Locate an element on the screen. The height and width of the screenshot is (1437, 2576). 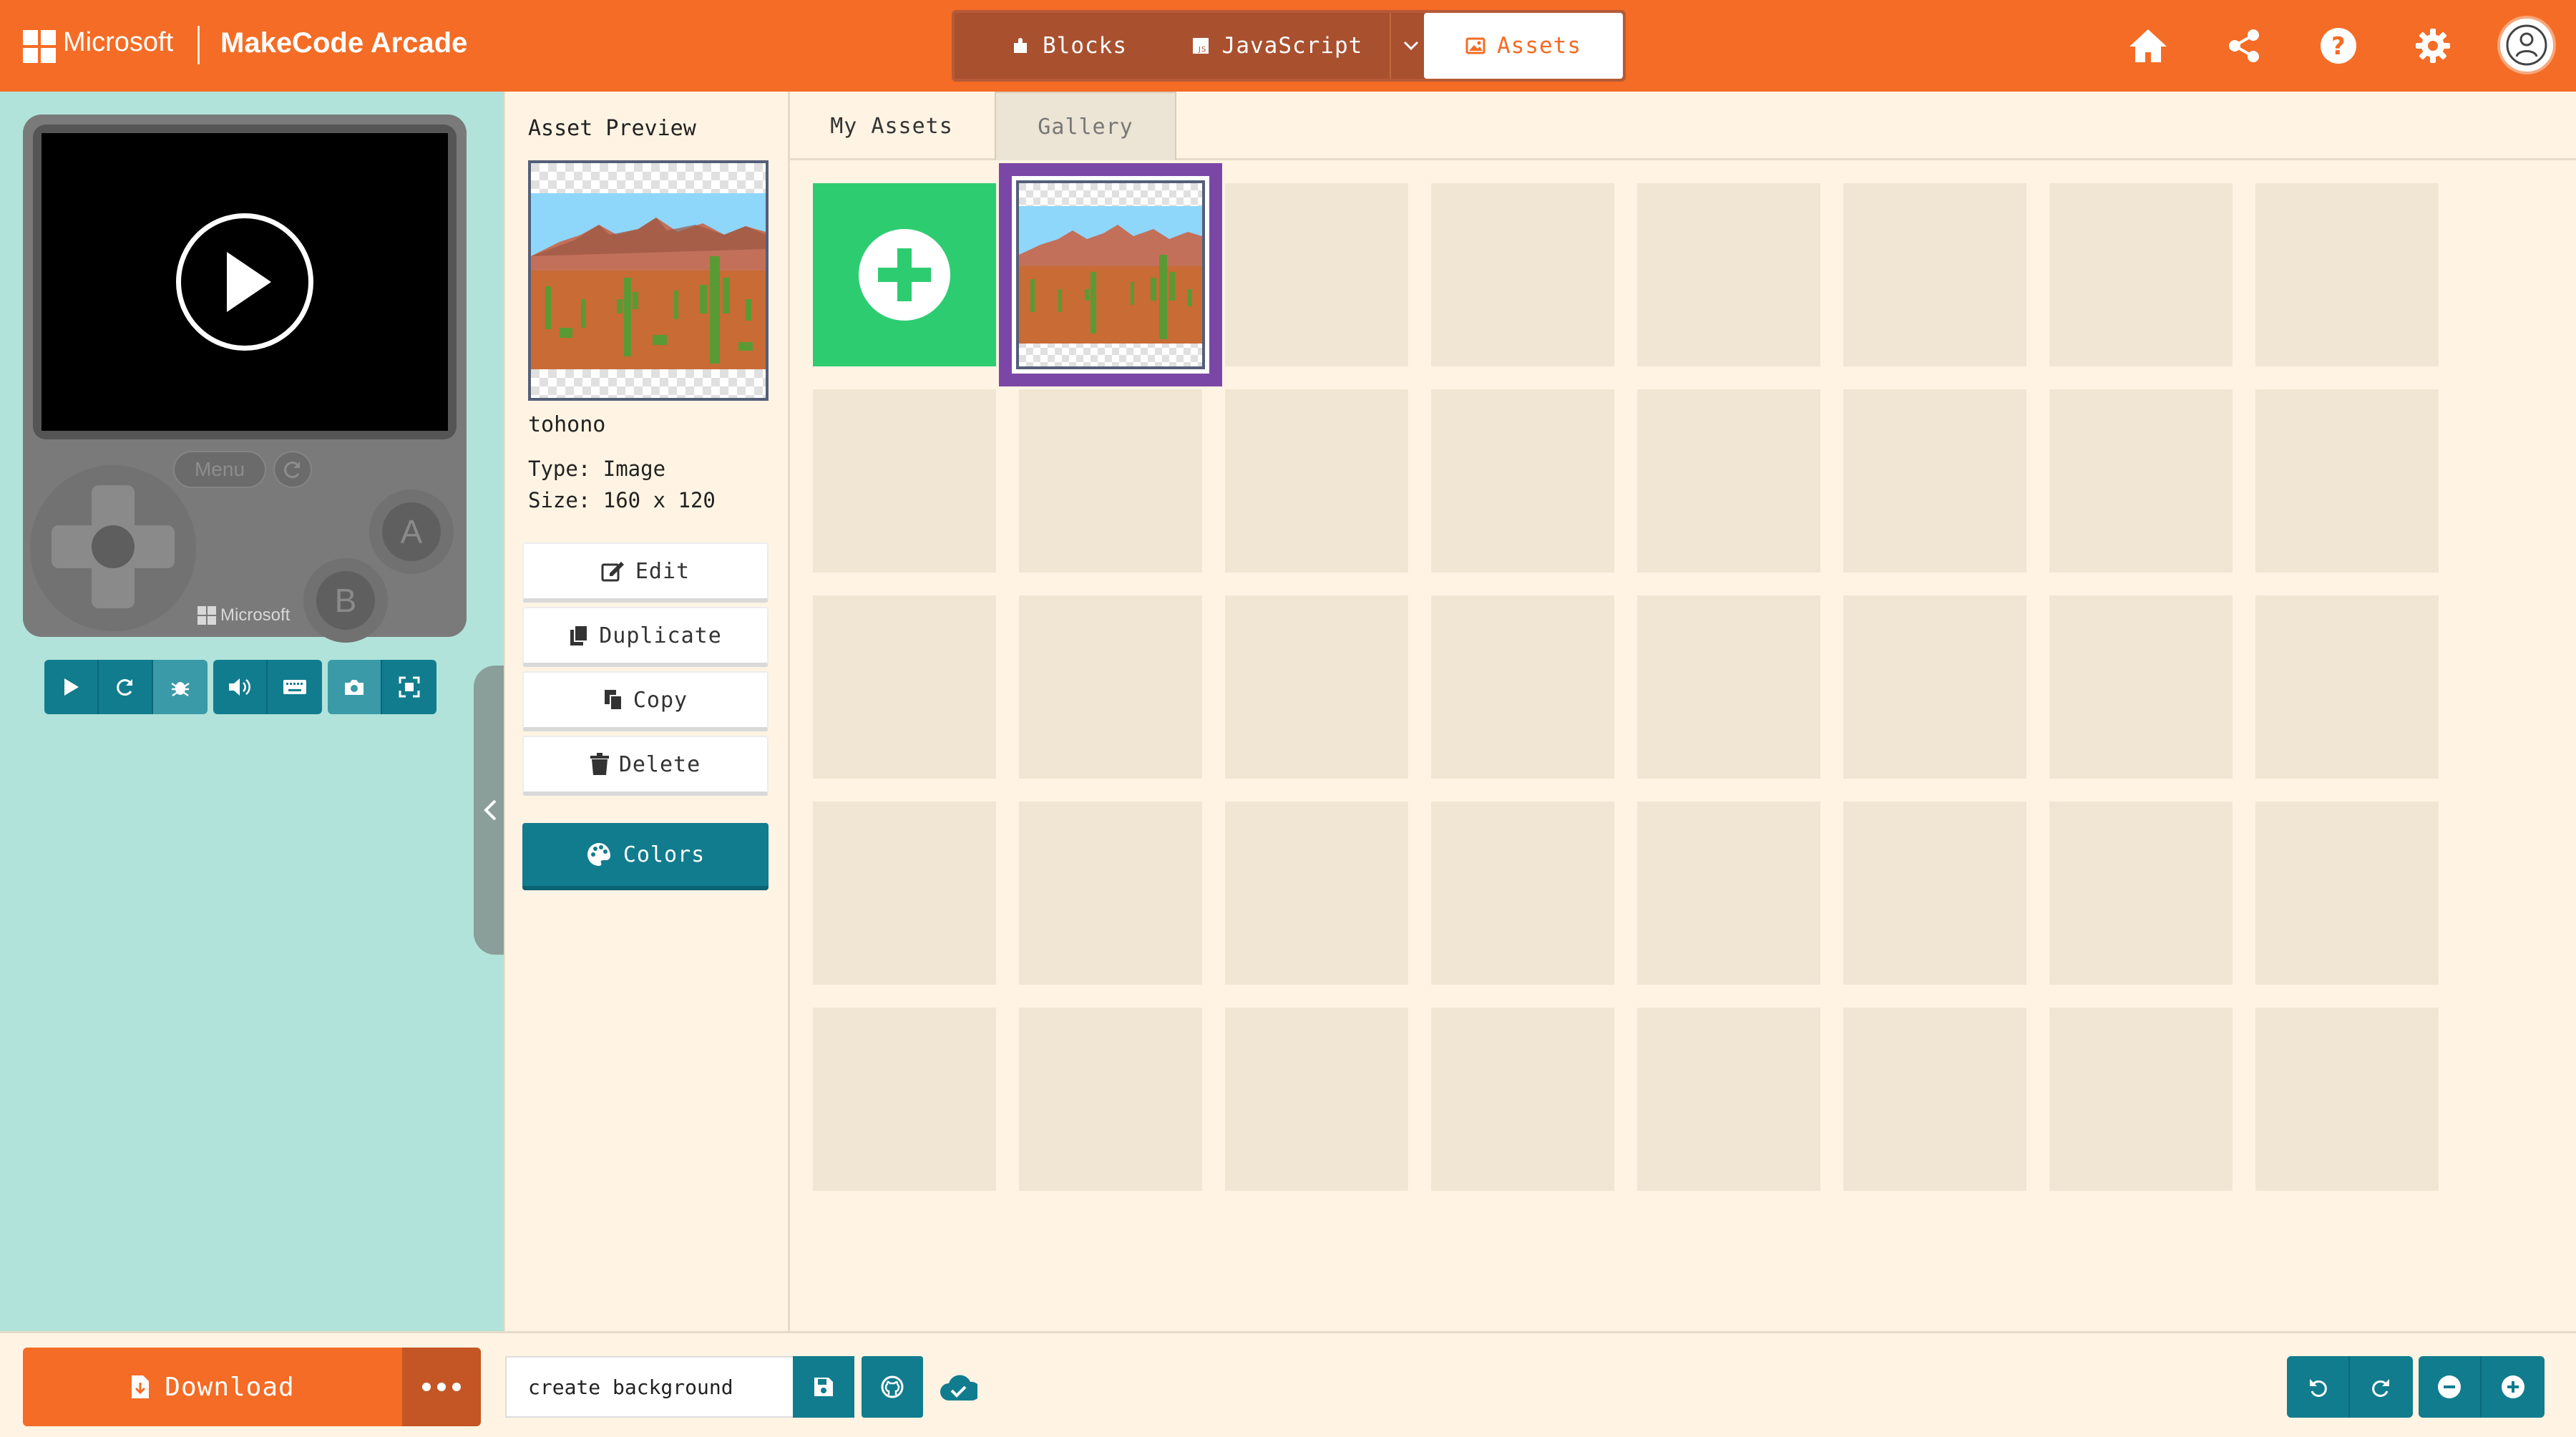
button-a-label: A is located at coordinates (411, 531).